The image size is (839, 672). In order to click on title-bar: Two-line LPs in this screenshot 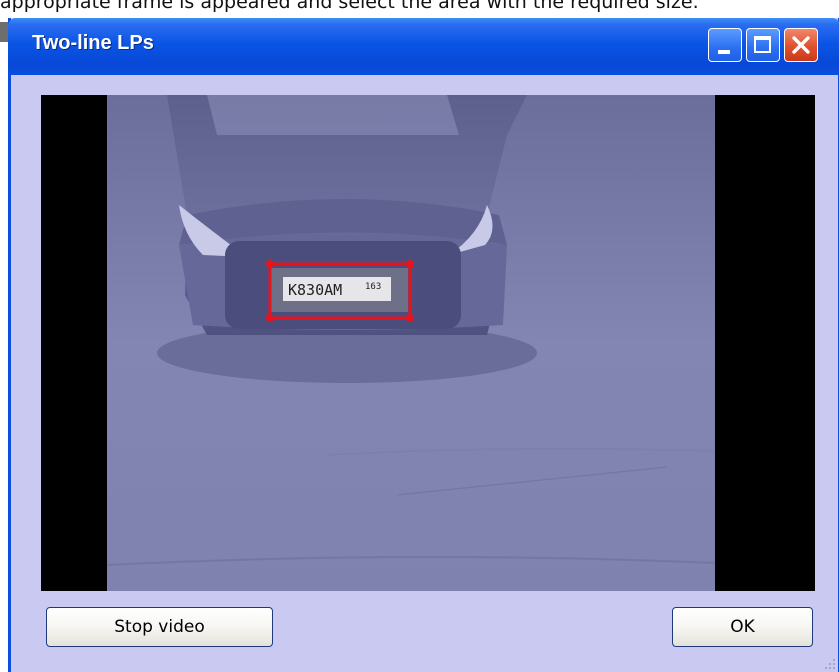, I will do `click(423, 46)`.